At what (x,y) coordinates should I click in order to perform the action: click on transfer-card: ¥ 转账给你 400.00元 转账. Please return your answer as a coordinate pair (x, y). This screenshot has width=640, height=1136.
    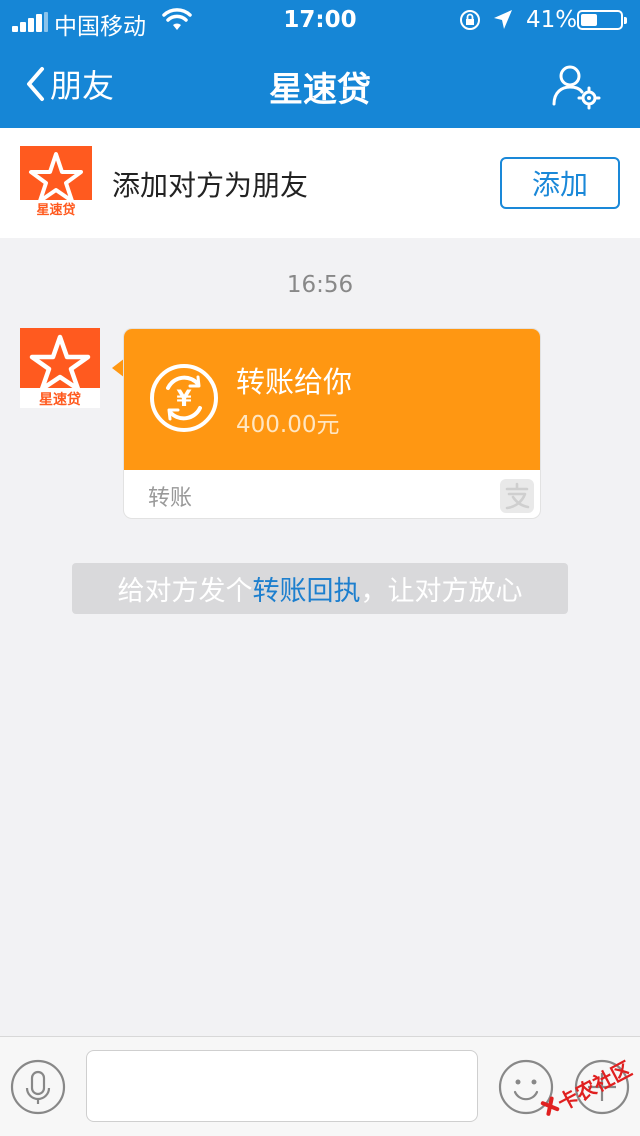
    Looking at the image, I should click on (332, 423).